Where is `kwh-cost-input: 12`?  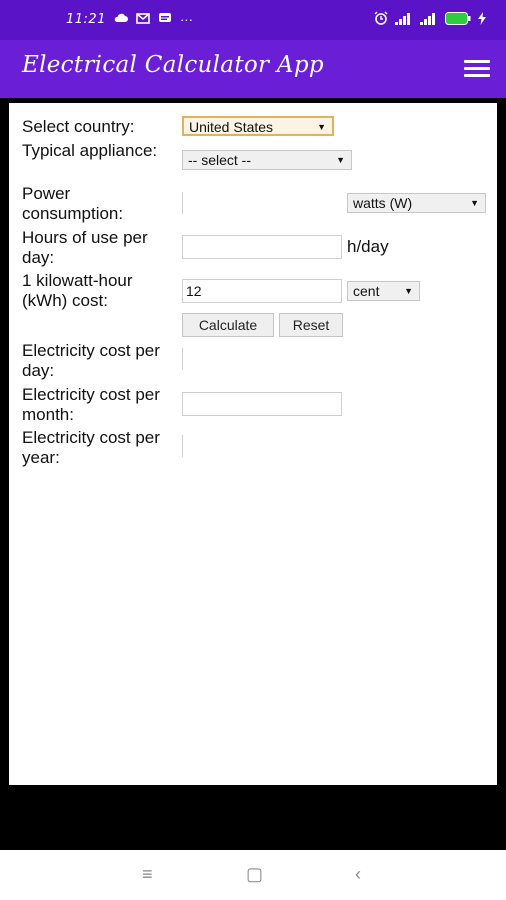
kwh-cost-input: 12 is located at coordinates (262, 291).